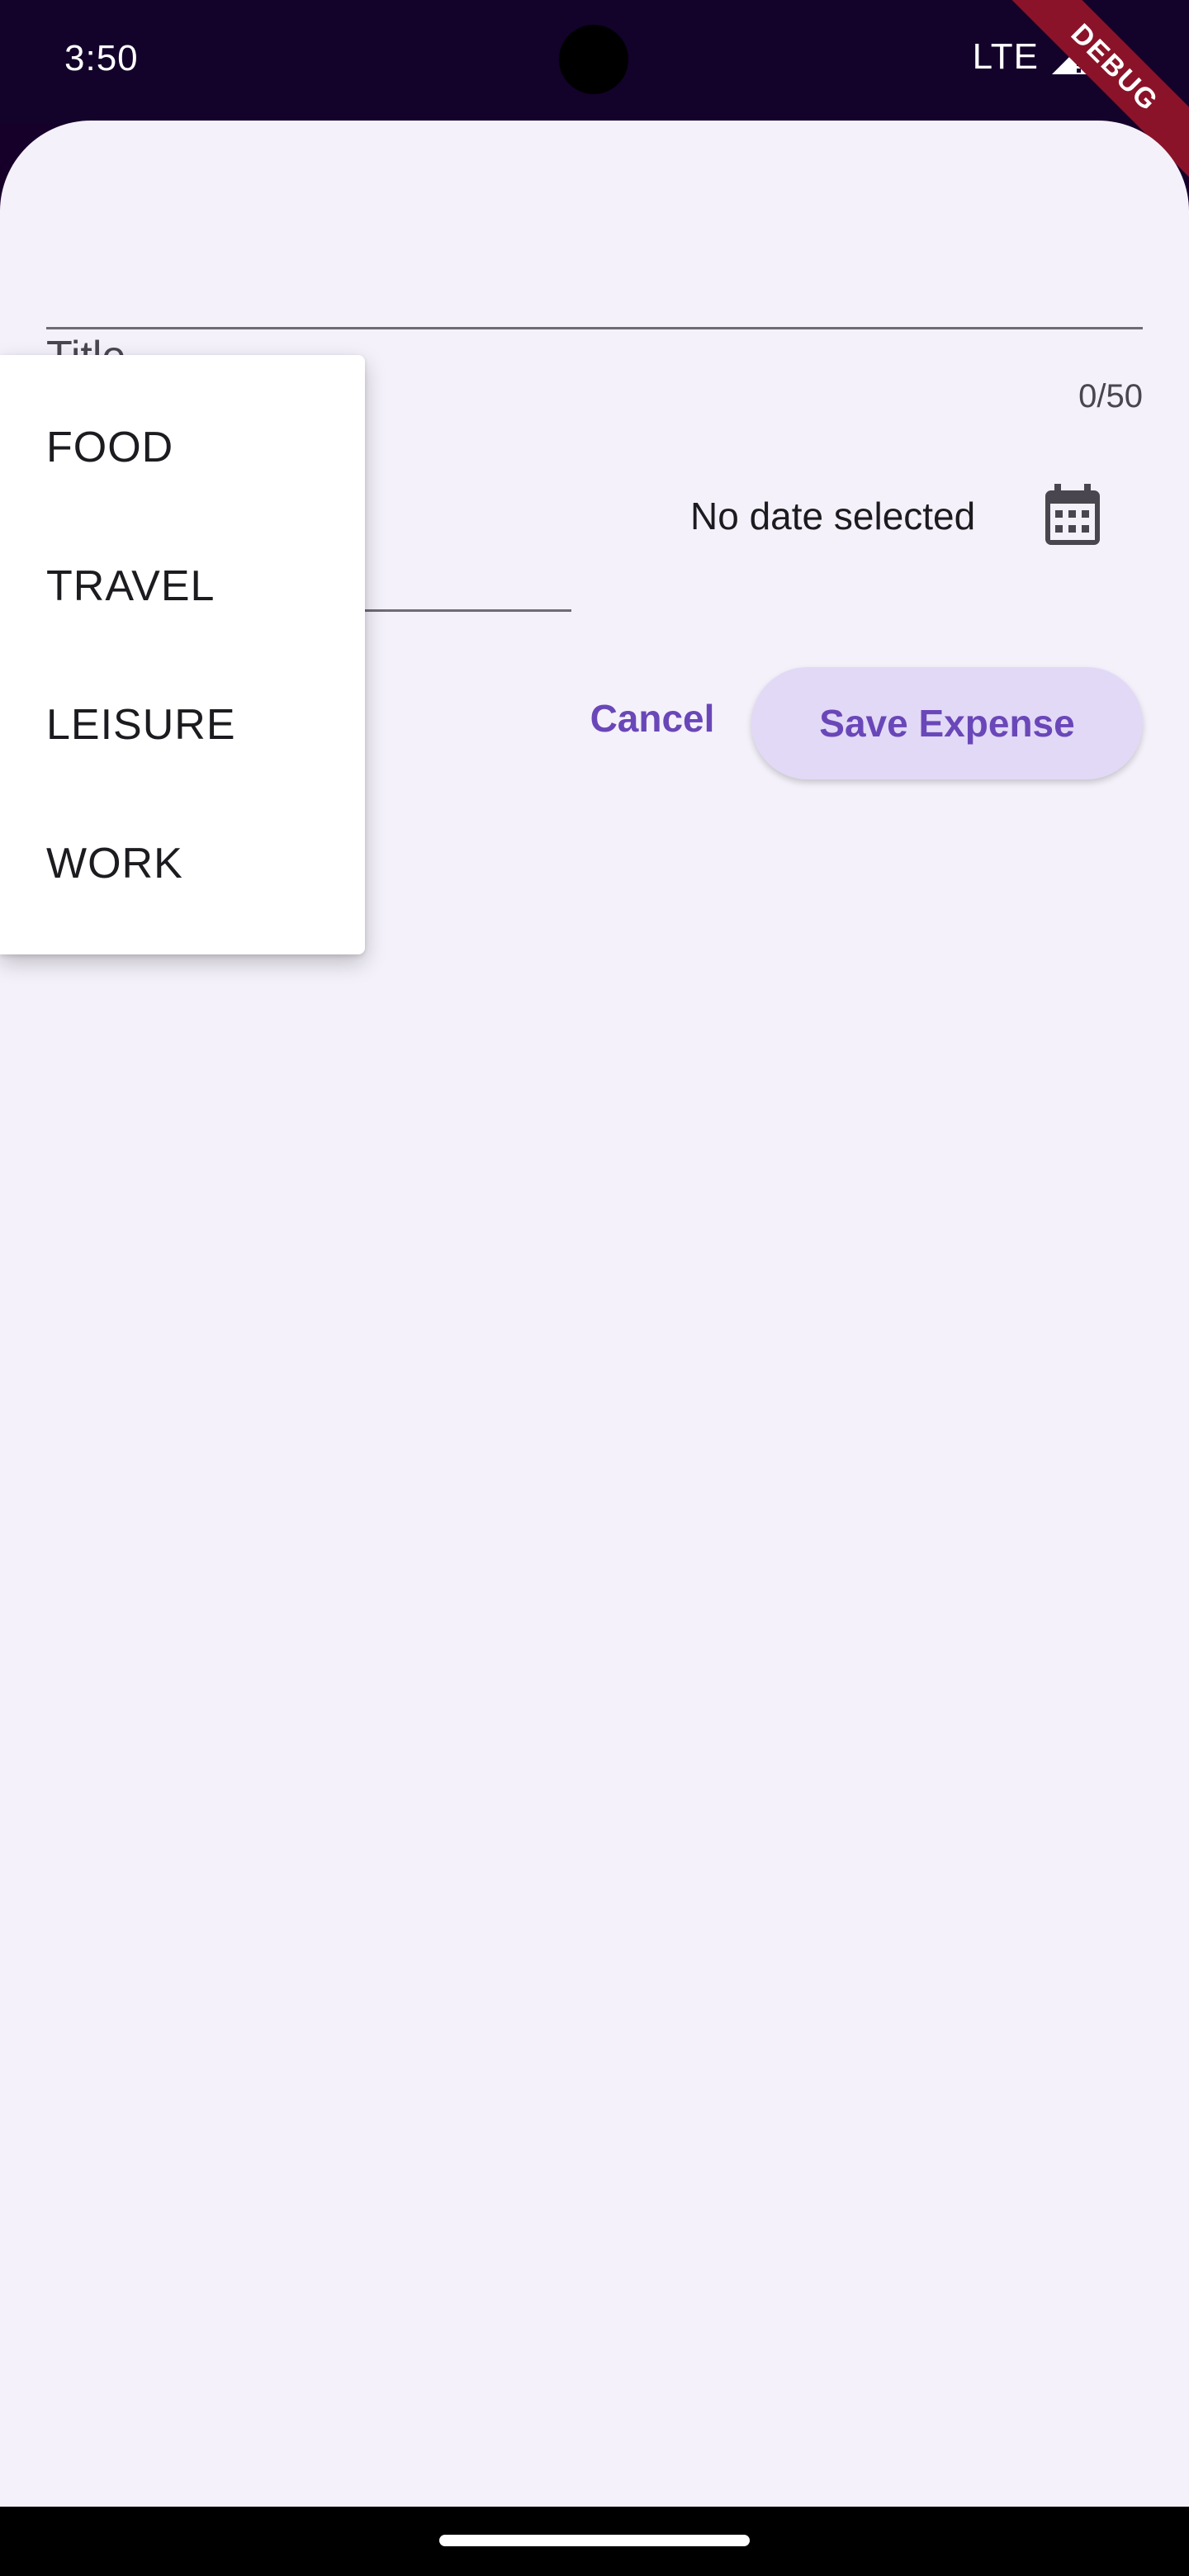  What do you see at coordinates (101, 58) in the screenshot?
I see `status-time: 3:50` at bounding box center [101, 58].